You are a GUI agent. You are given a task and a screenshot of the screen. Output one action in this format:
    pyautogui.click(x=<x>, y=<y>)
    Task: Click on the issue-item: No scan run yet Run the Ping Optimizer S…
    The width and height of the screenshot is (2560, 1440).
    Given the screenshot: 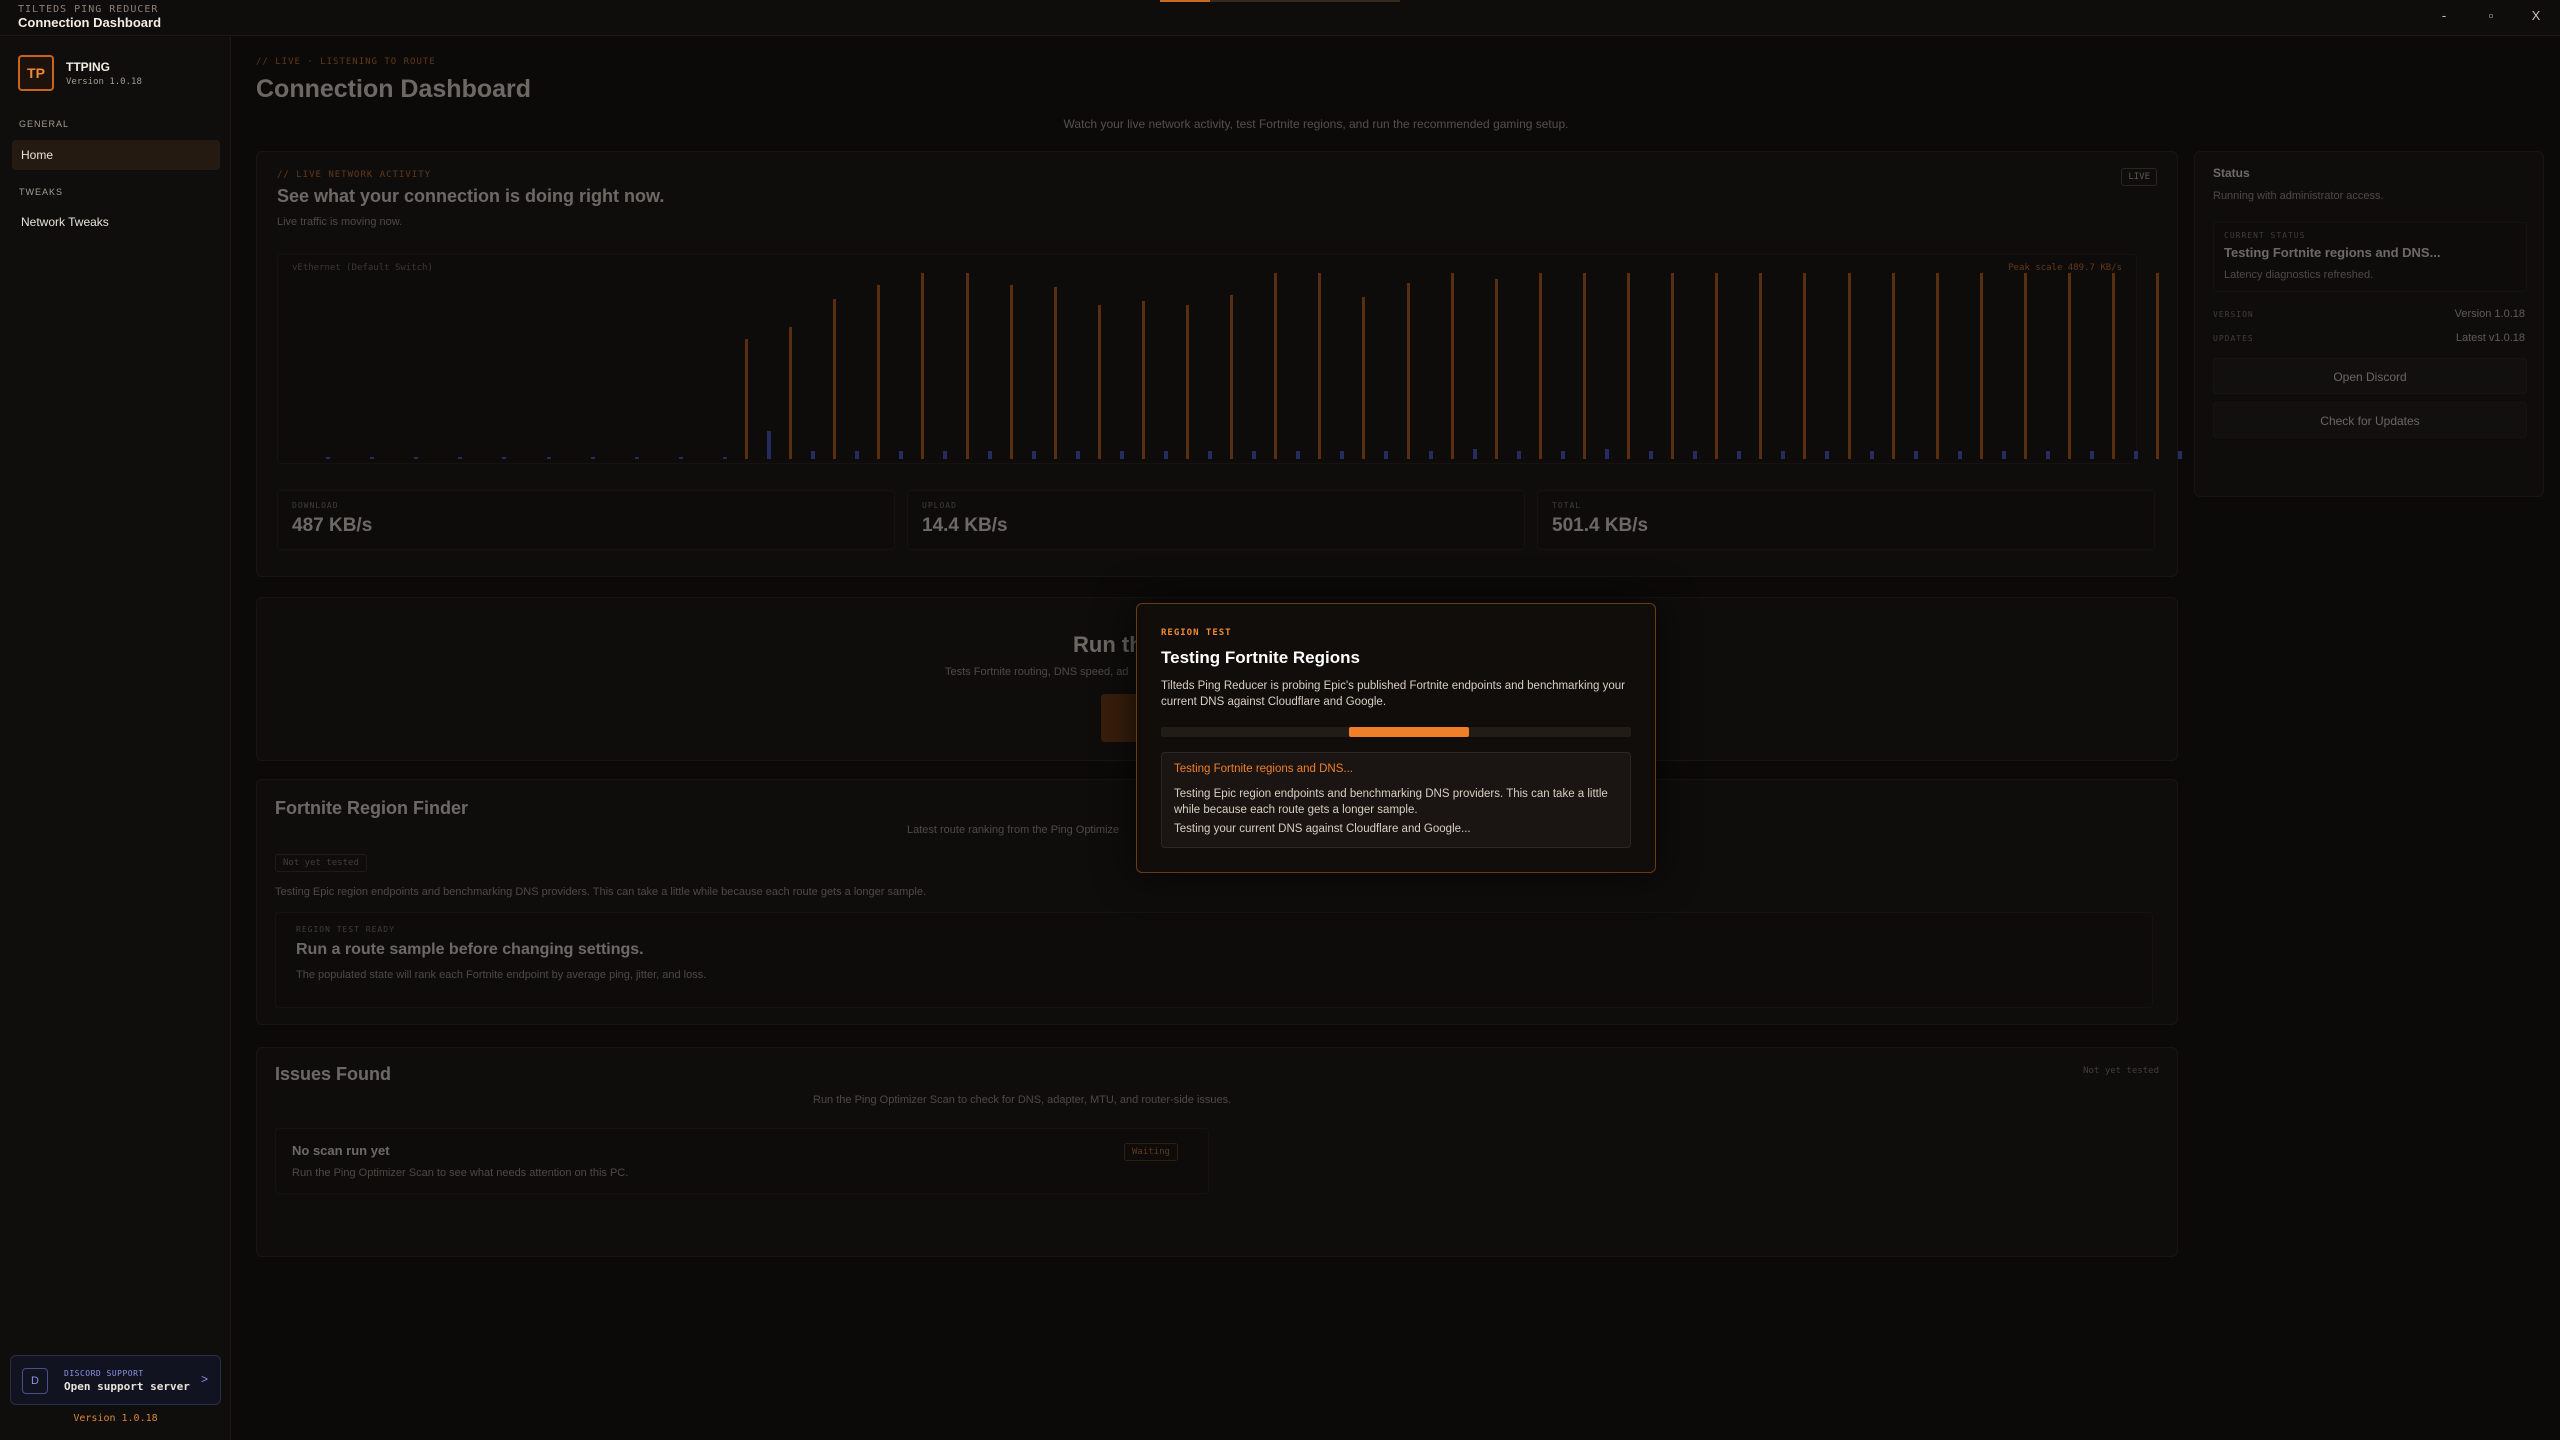 What is the action you would take?
    pyautogui.click(x=742, y=1161)
    